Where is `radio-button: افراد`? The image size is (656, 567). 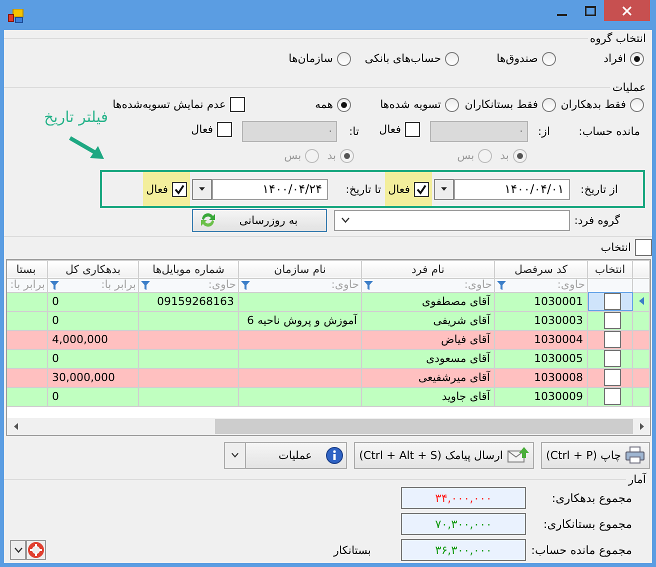 radio-button: افراد is located at coordinates (624, 59).